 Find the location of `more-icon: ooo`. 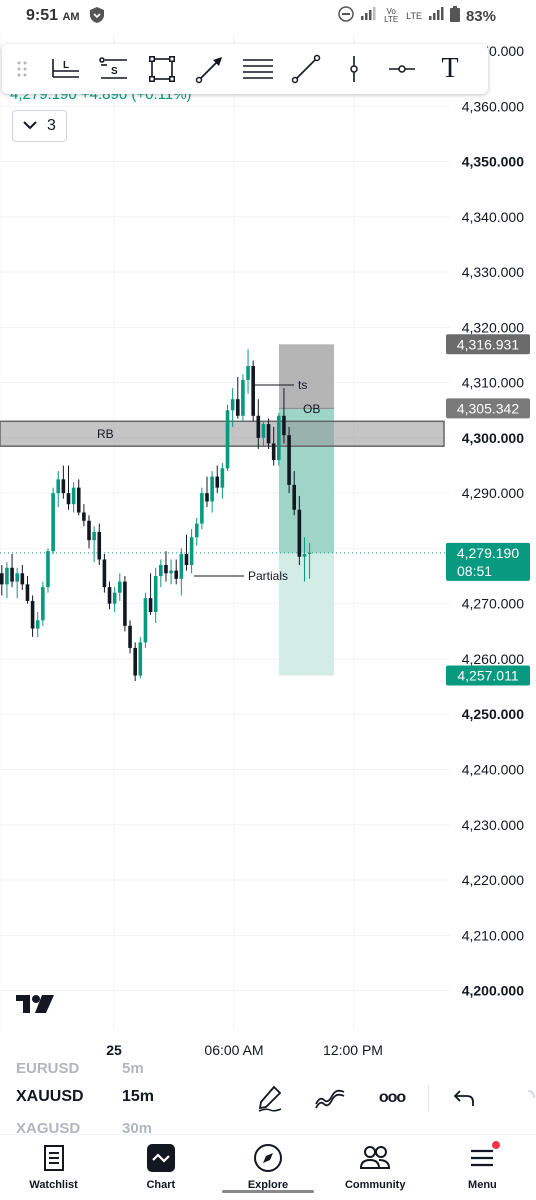

more-icon: ooo is located at coordinates (392, 1098).